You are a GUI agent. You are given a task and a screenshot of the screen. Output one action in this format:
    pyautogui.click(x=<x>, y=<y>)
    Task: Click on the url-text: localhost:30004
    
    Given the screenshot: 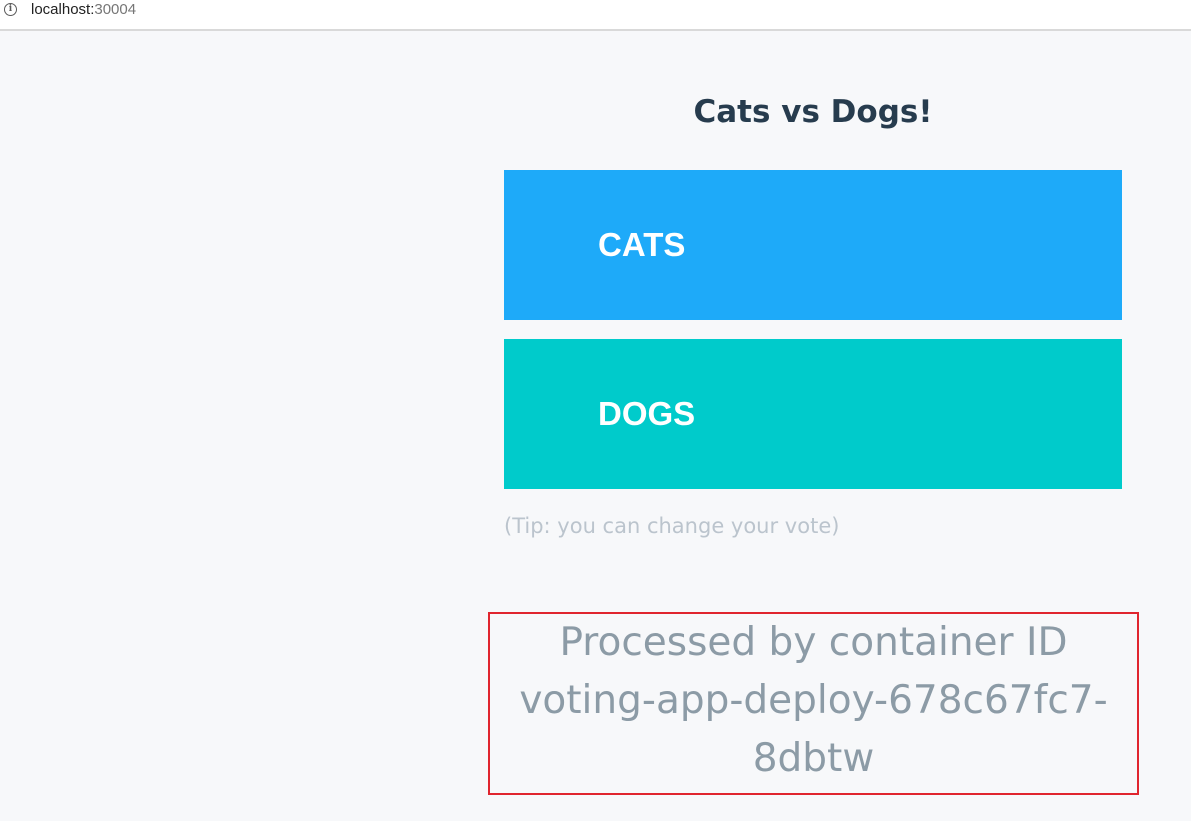 What is the action you would take?
    pyautogui.click(x=83, y=10)
    